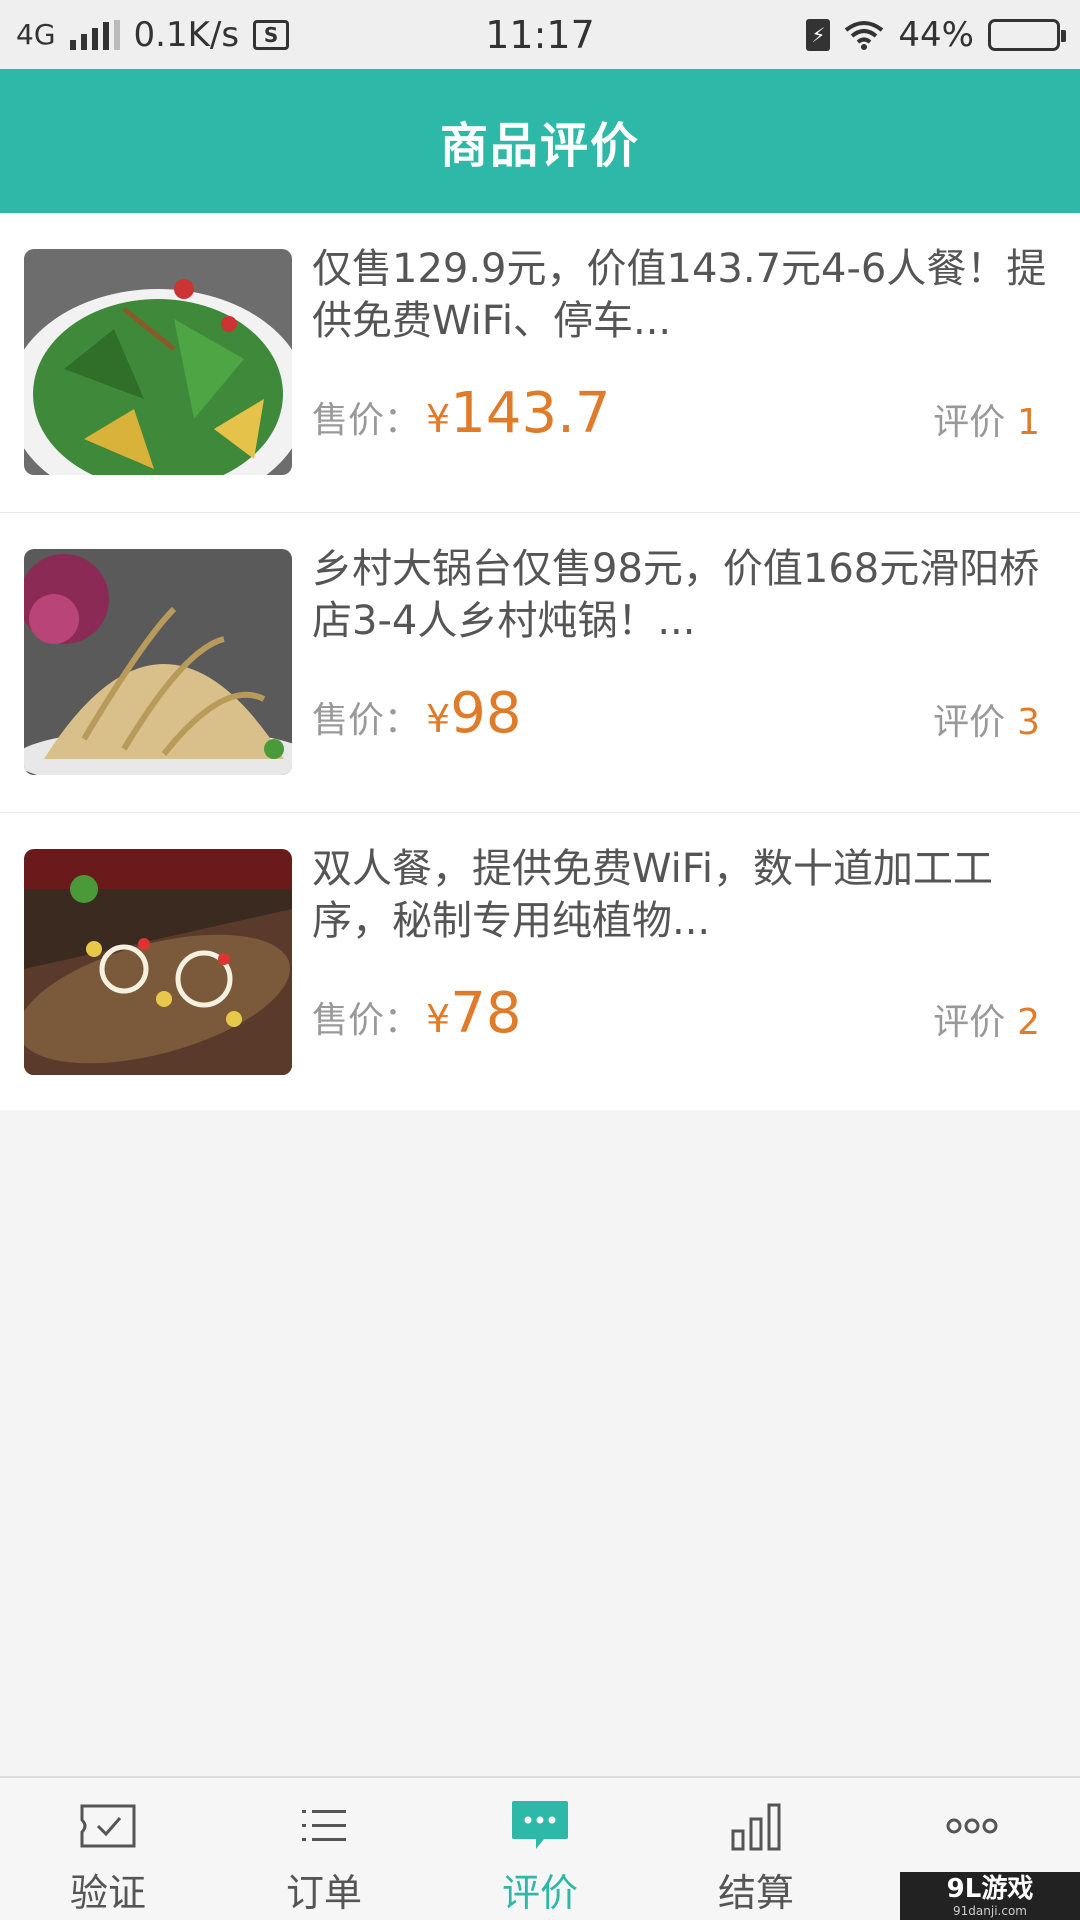 The image size is (1080, 1920). Describe the element at coordinates (756, 1826) in the screenshot. I see `bar-chart-icon` at that location.